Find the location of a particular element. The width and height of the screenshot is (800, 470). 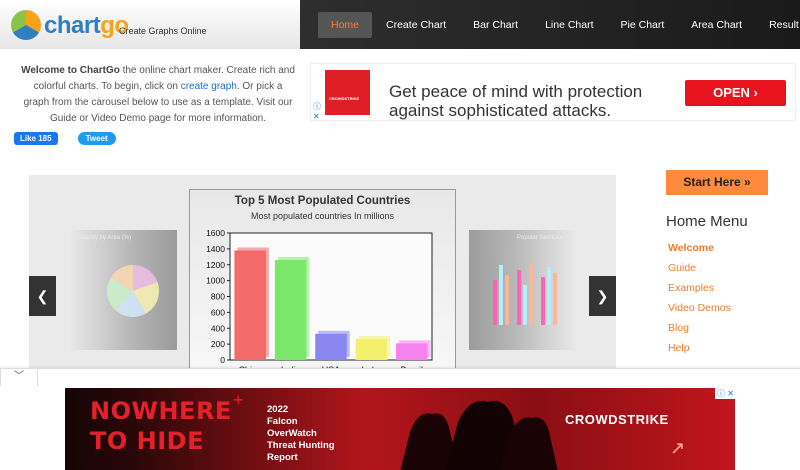

sticky-ad-header is located at coordinates (400, 377).